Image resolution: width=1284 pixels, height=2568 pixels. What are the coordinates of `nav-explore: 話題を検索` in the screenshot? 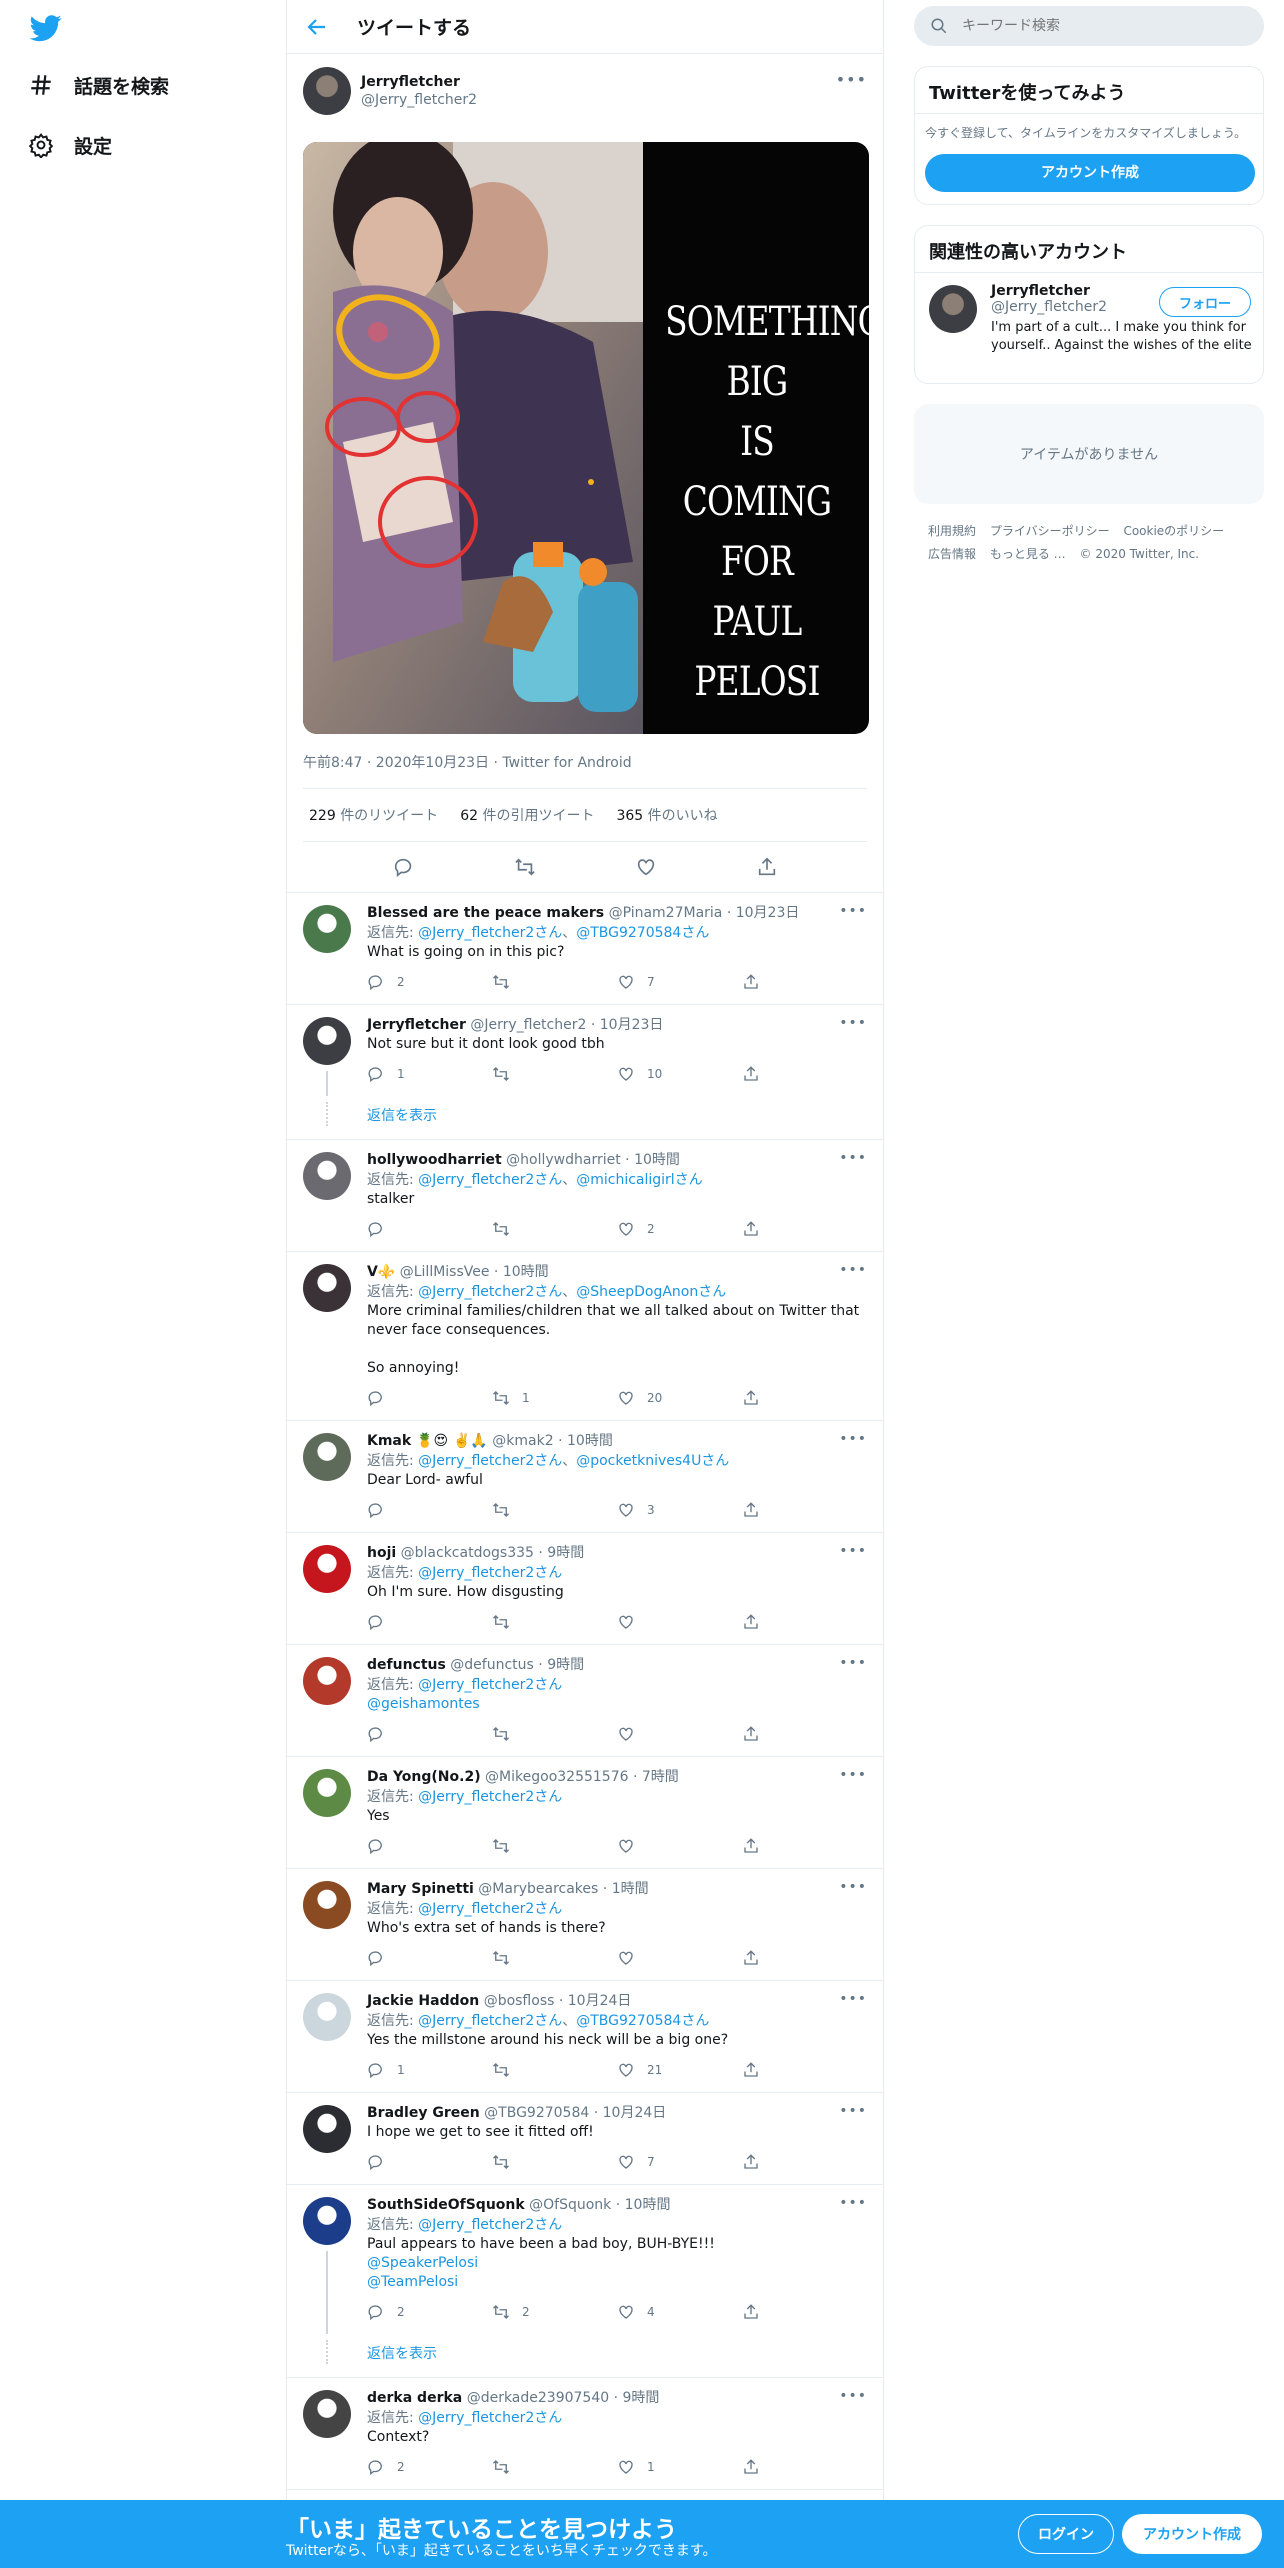 It's located at (98, 85).